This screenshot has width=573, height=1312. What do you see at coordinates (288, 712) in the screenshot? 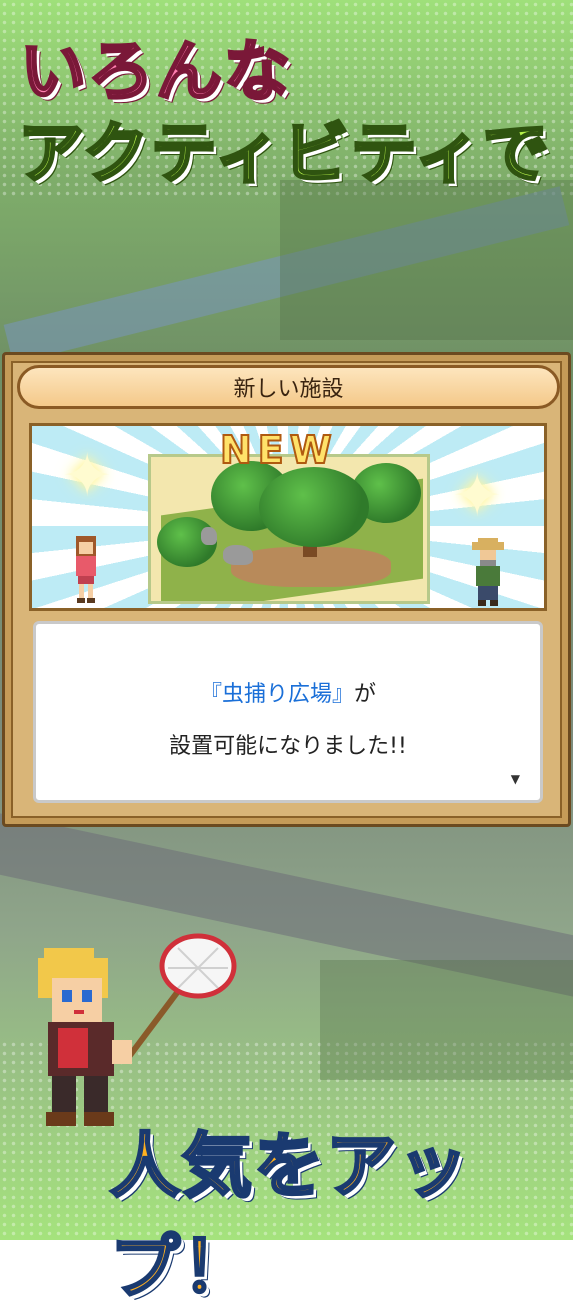
I see `message-box: 『虫捕り広場』が 設置可能になりました!! ▼` at bounding box center [288, 712].